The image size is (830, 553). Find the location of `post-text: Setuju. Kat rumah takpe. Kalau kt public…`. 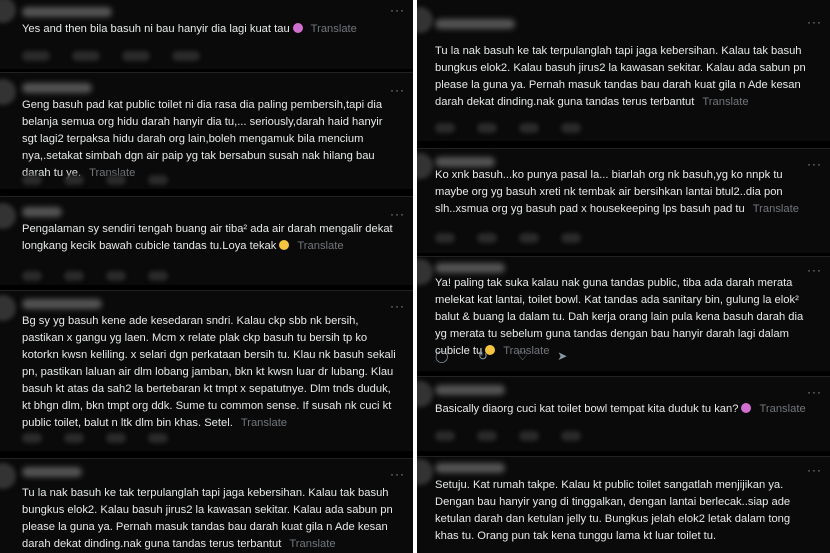

post-text: Setuju. Kat rumah takpe. Kalau kt public… is located at coordinates (625, 511).